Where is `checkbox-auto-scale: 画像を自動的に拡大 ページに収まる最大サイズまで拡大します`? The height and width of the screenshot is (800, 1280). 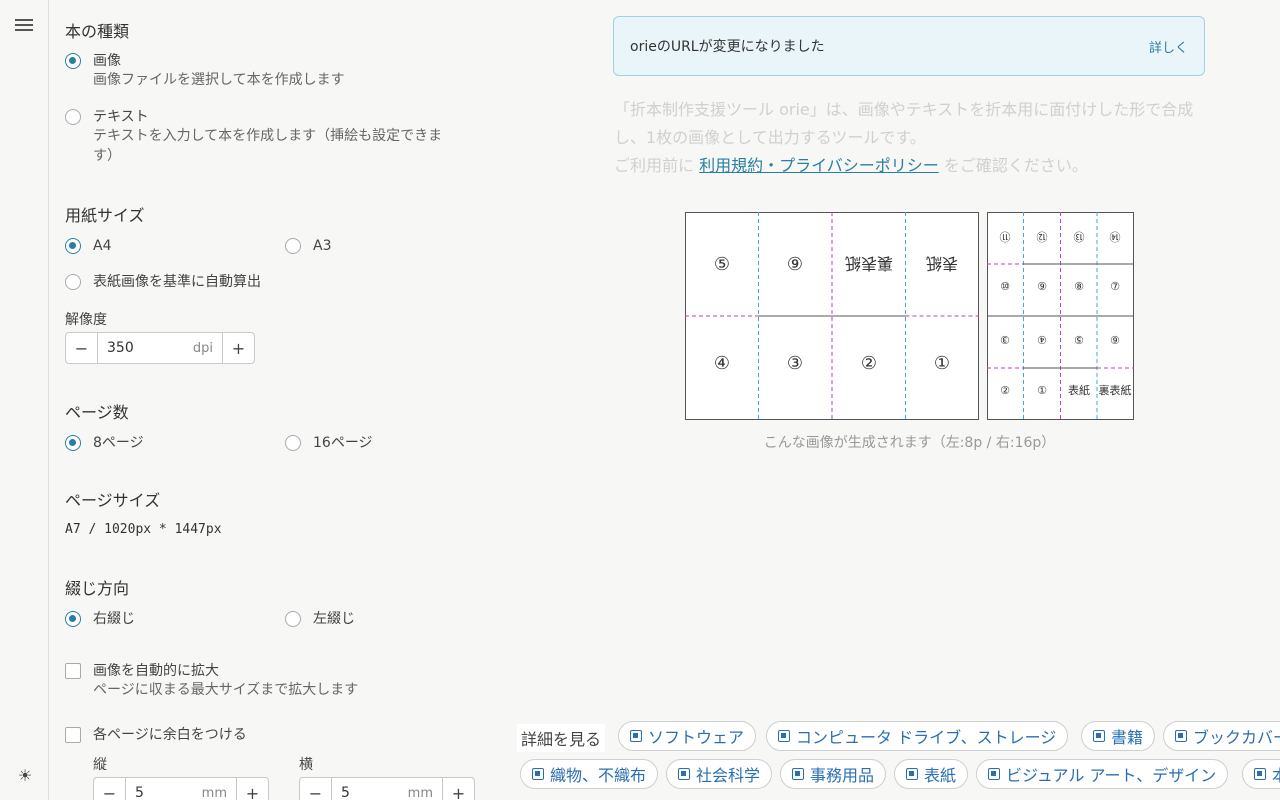
checkbox-auto-scale: 画像を自動的に拡大 ページに収まる最大サイズまで拡大します is located at coordinates (211, 681).